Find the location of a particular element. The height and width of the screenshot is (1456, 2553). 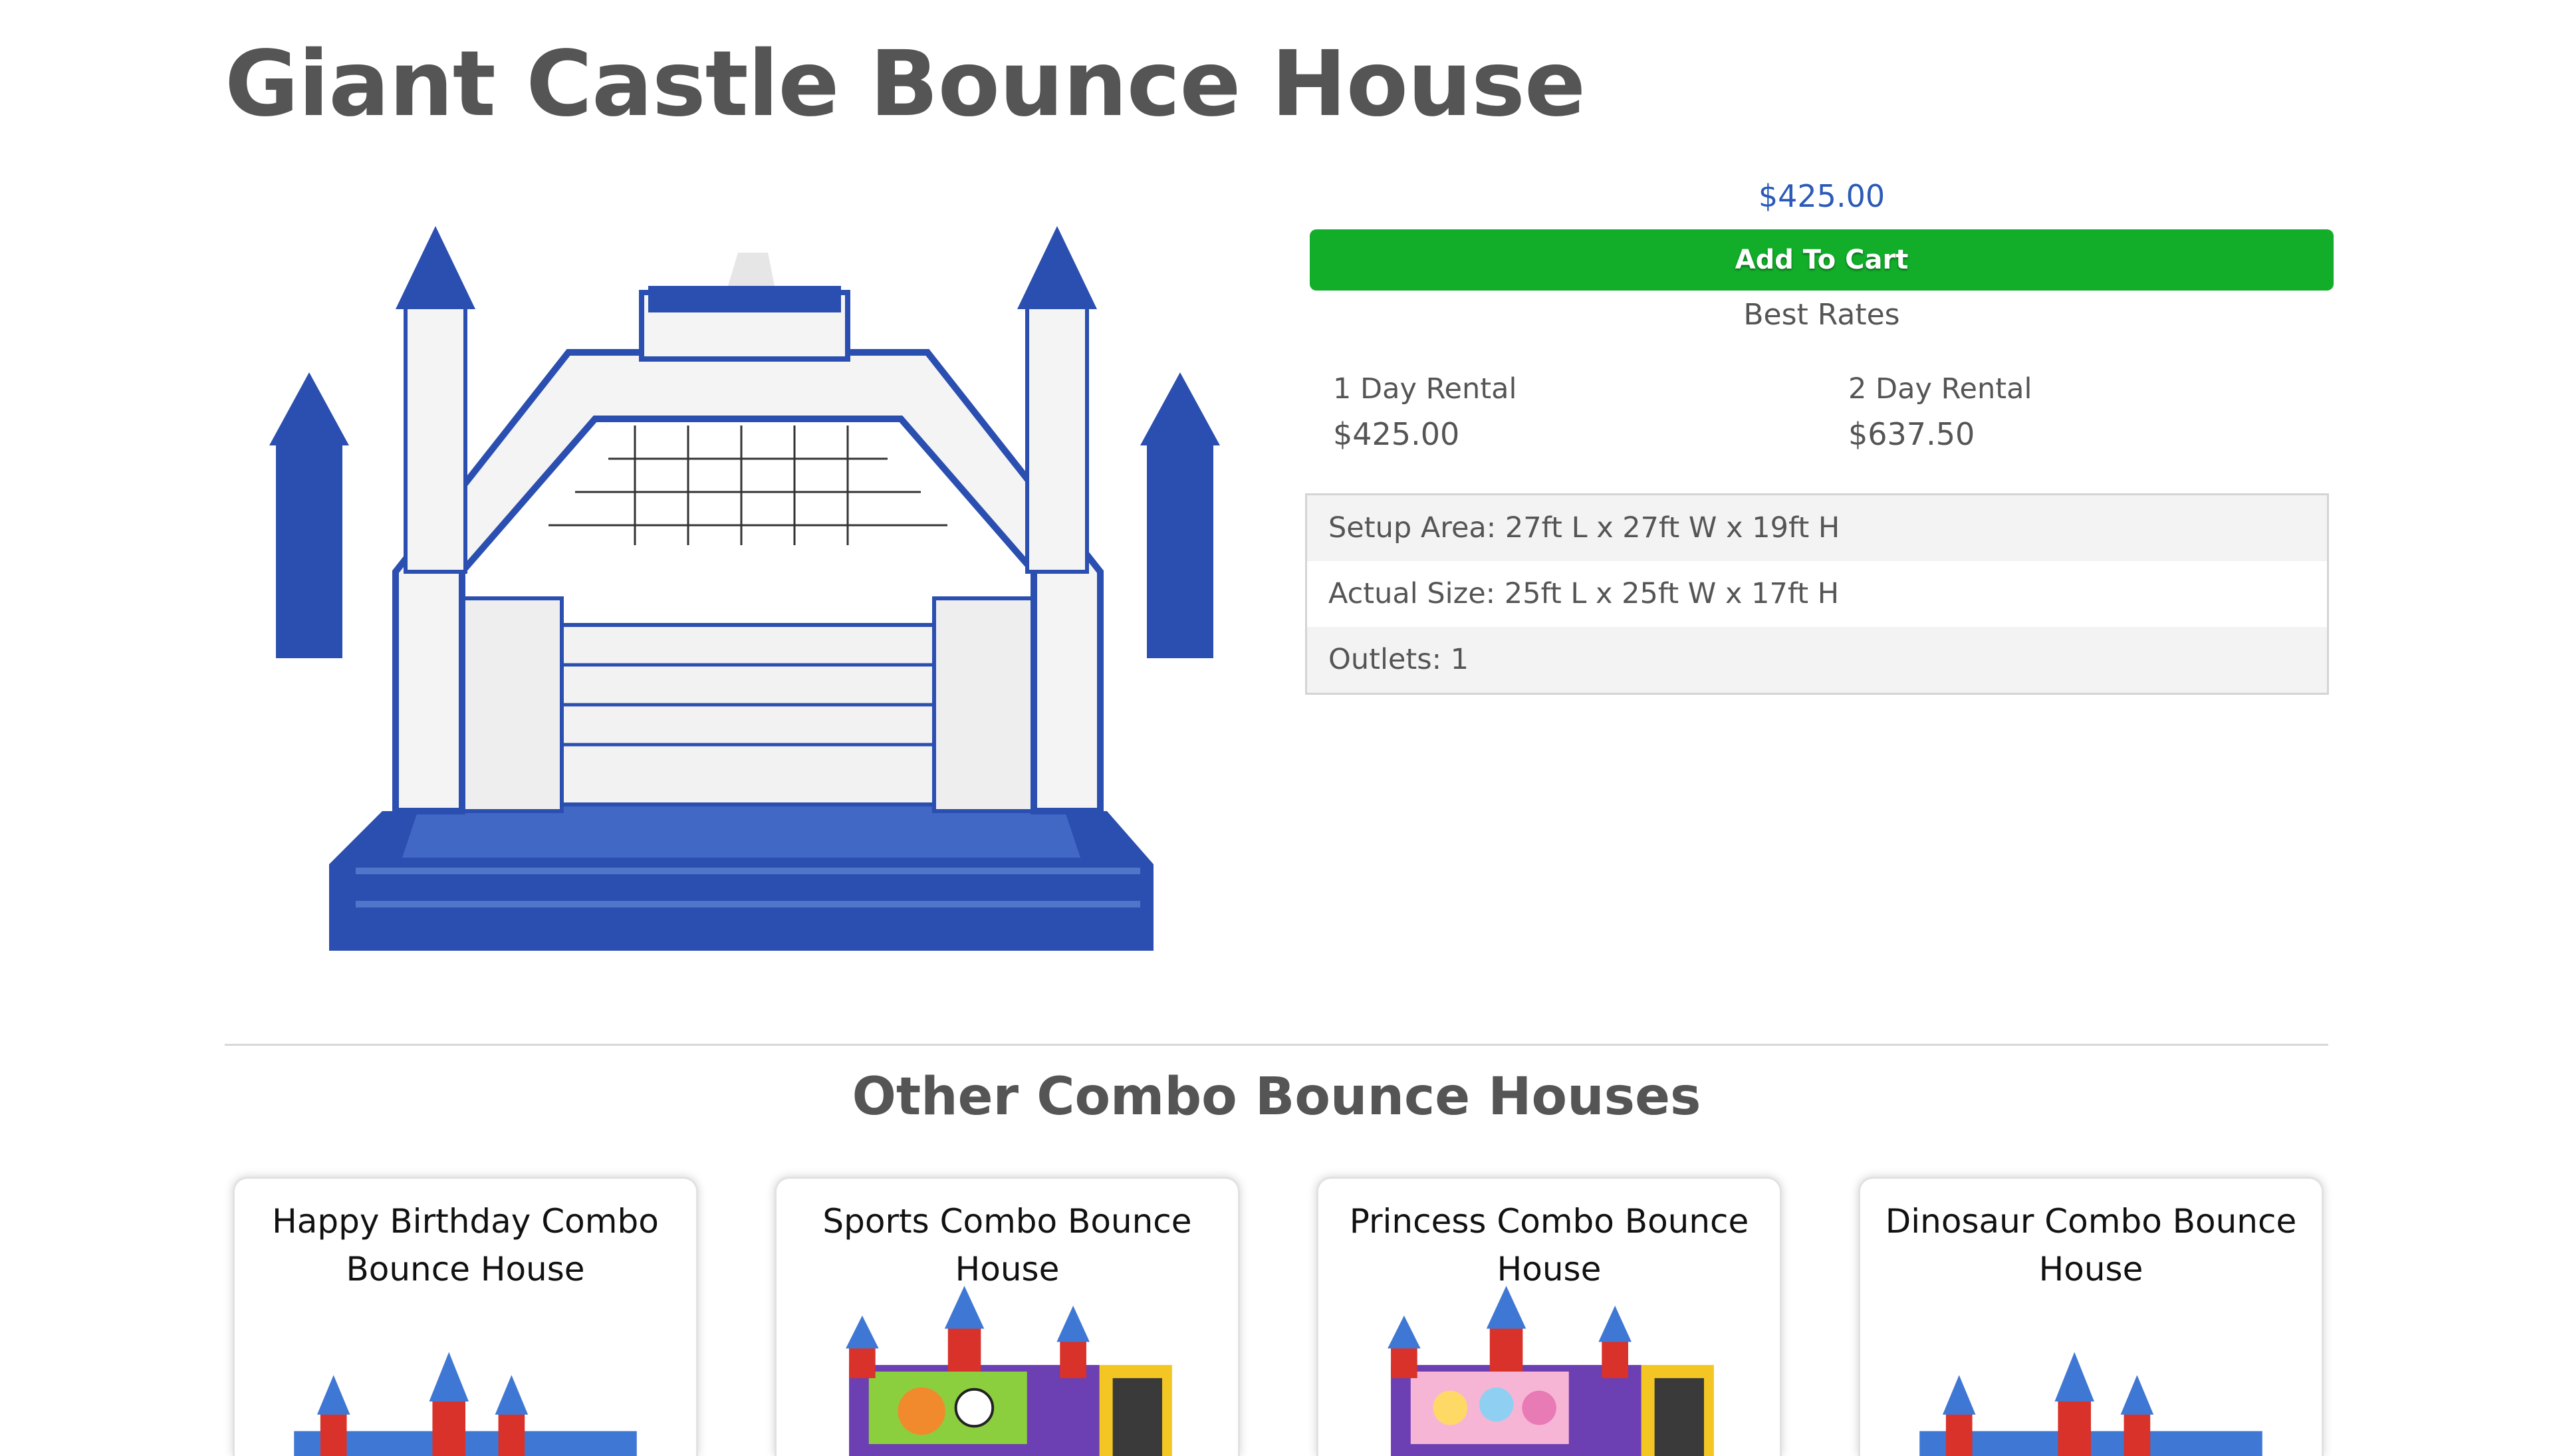

rate-2-day-label: 2 Day Rental is located at coordinates (1940, 389).